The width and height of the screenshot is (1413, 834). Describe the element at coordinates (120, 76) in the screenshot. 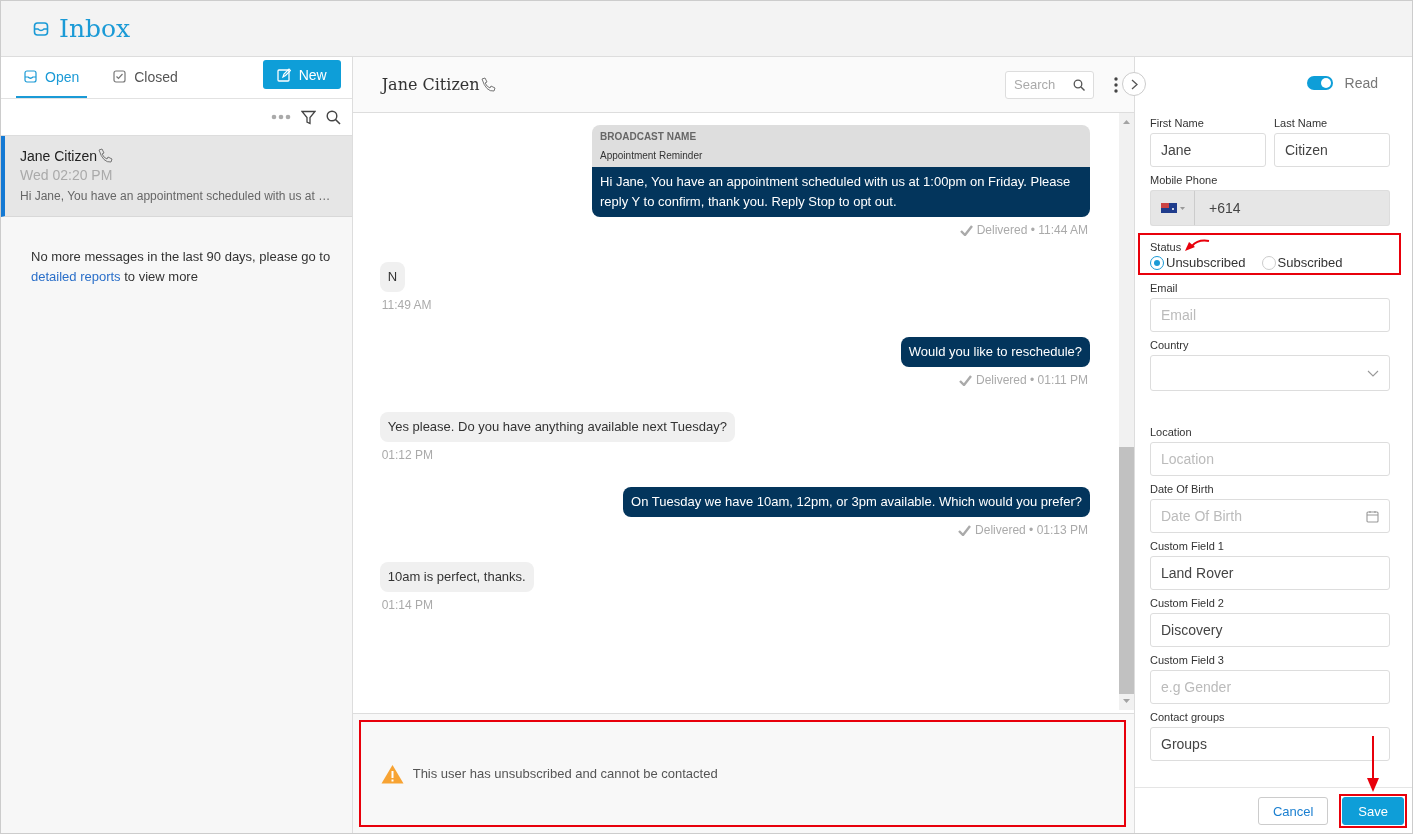

I see `checked-box-icon` at that location.